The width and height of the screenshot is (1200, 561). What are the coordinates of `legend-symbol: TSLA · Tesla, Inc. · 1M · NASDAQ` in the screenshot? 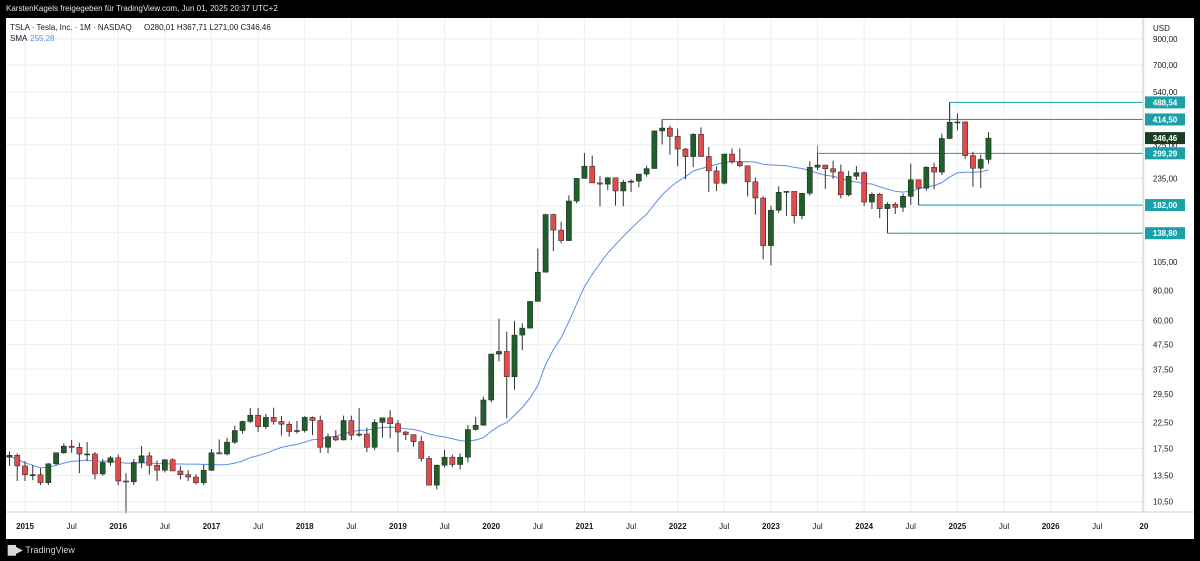 It's located at (71, 27).